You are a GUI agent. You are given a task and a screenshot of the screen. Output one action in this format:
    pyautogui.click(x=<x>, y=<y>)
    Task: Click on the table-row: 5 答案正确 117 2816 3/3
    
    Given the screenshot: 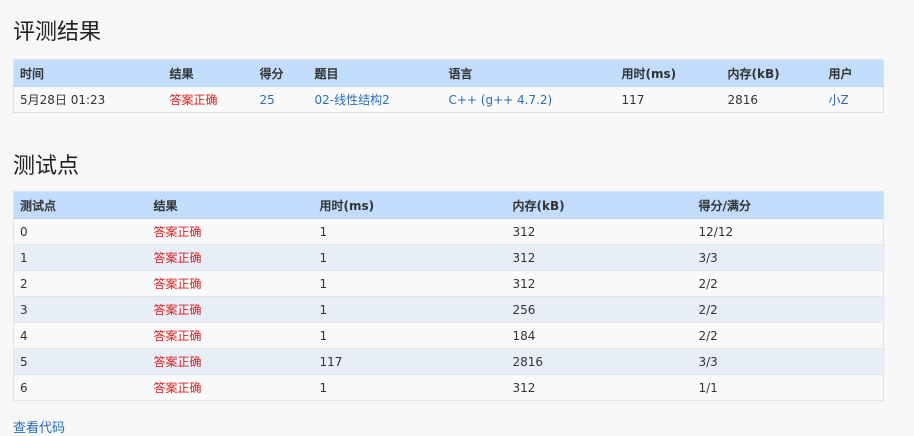 What is the action you would take?
    pyautogui.click(x=448, y=361)
    